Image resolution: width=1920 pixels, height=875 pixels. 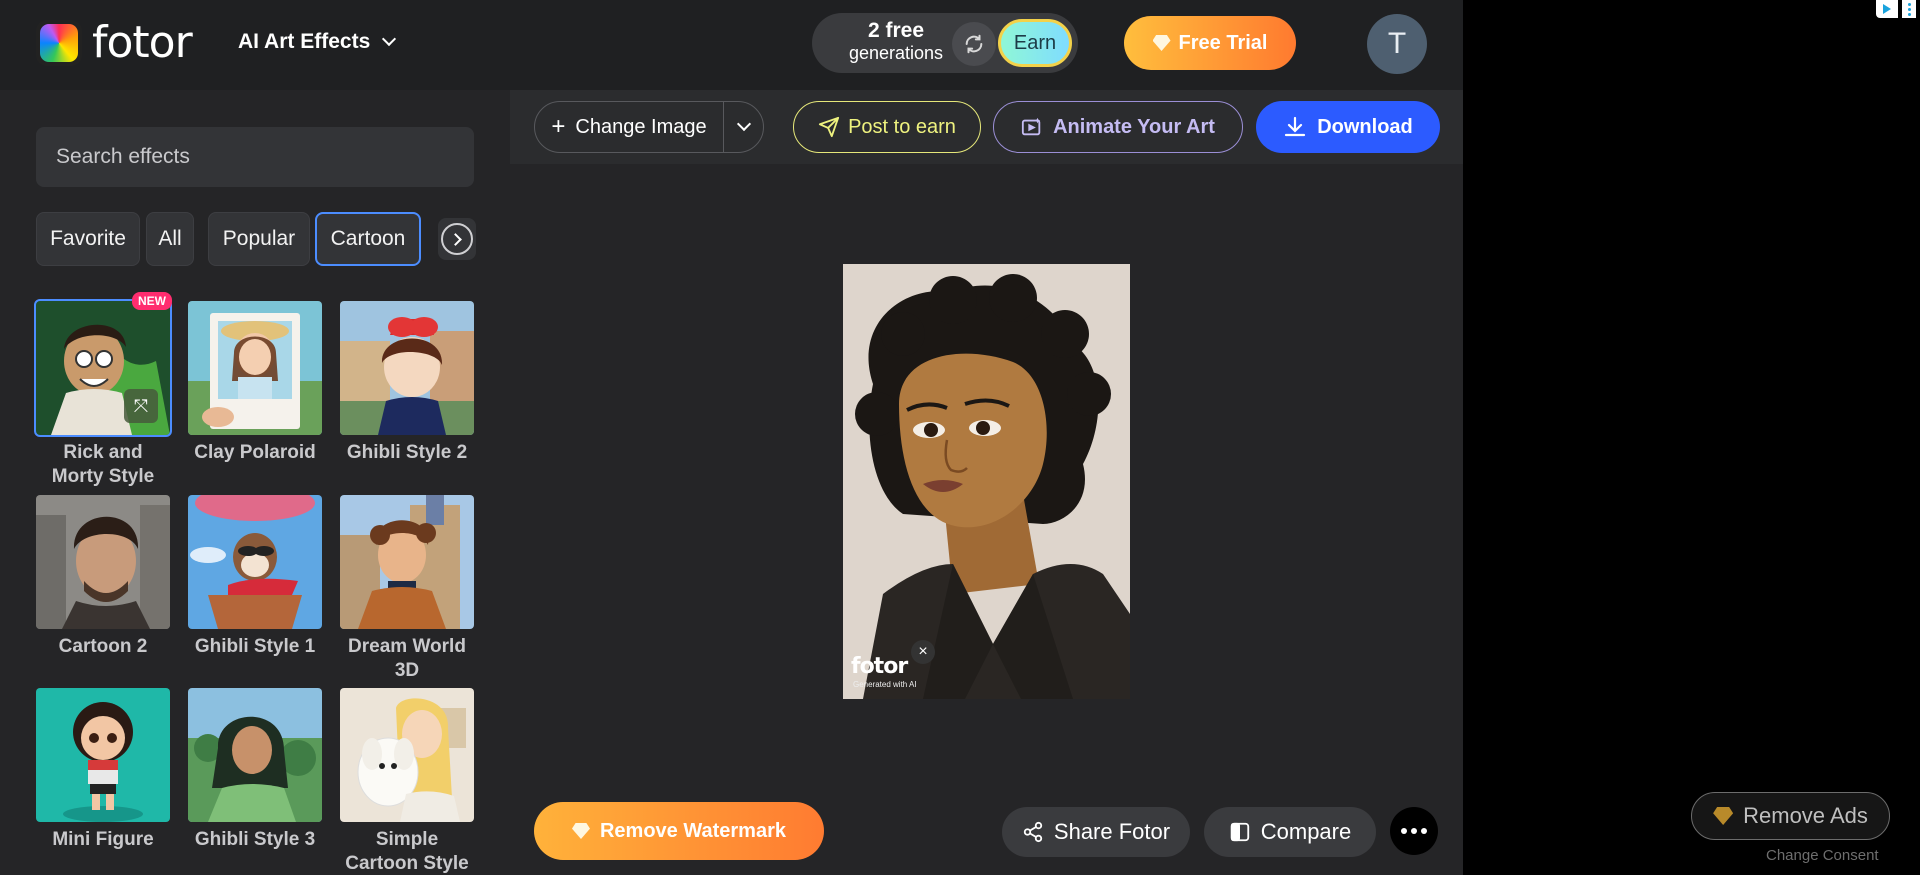 I want to click on effect-label: Rick and Morty Style, so click(x=103, y=464).